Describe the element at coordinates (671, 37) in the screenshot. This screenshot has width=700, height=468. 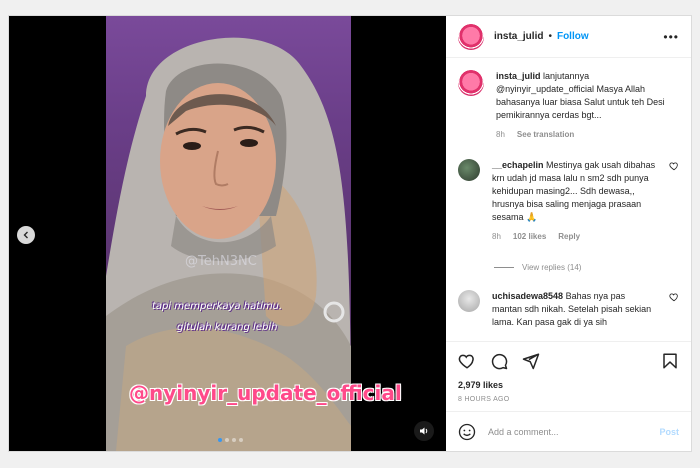
I see `more-options-icon: •••` at that location.